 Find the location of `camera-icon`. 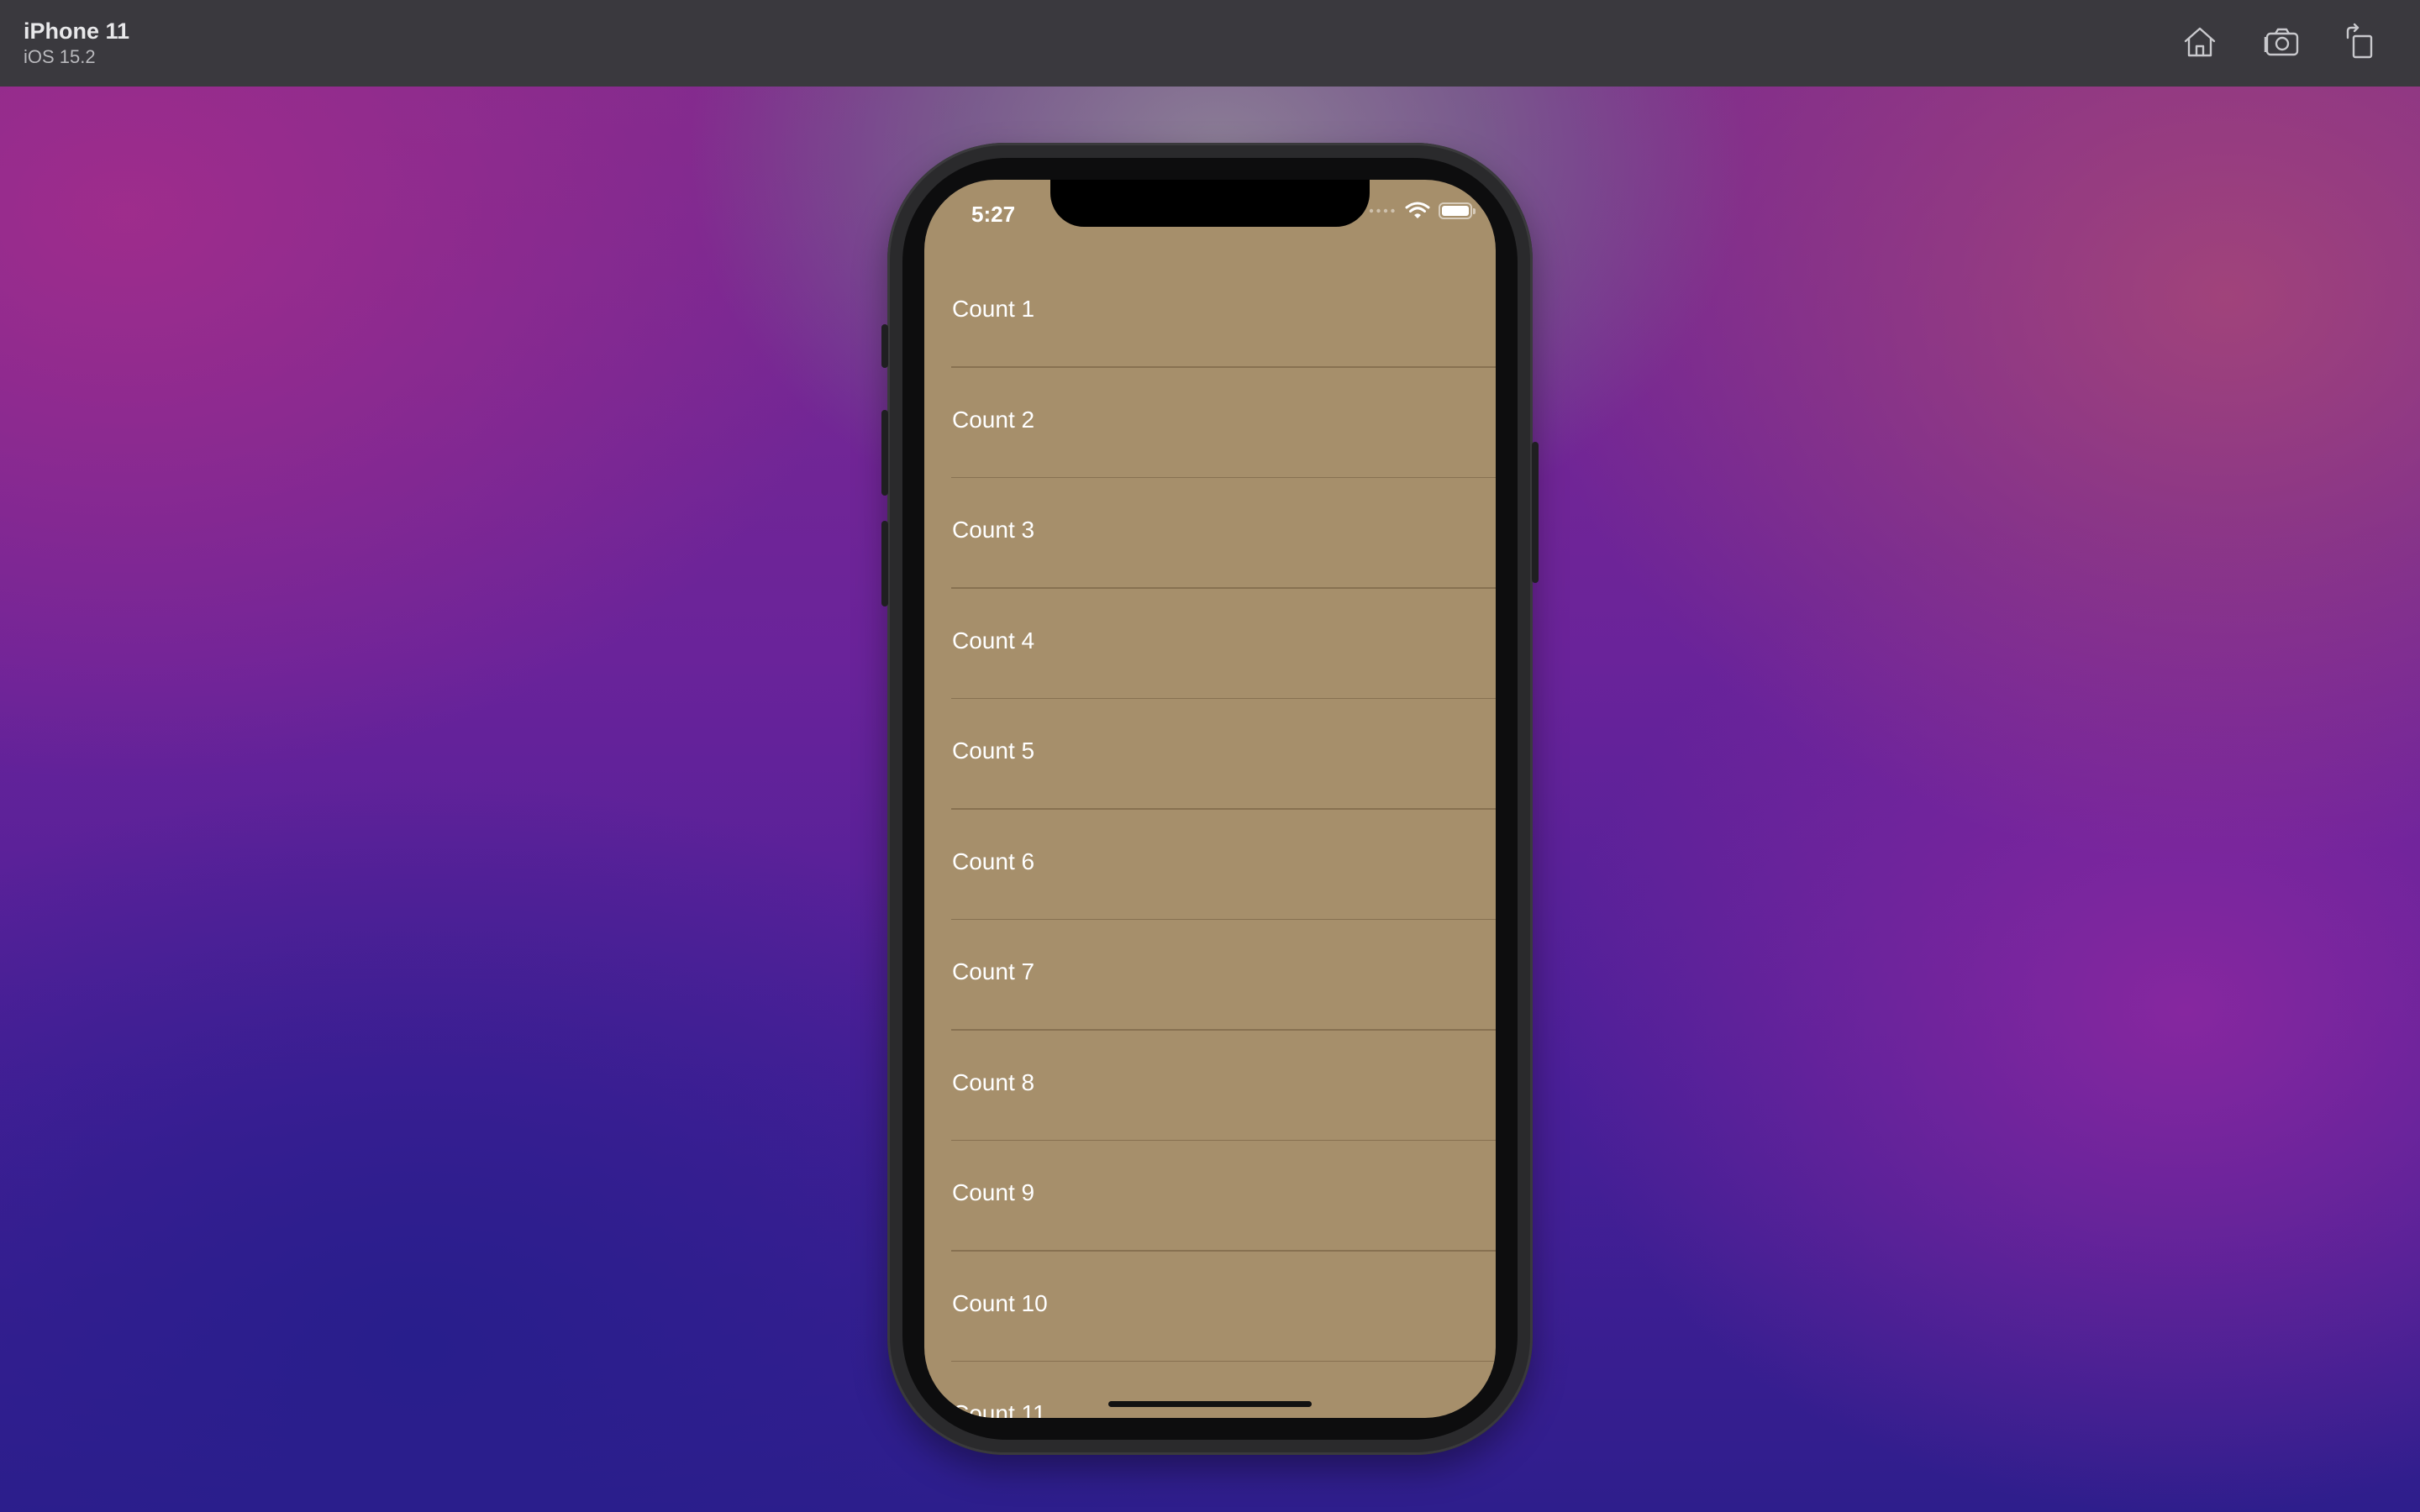

camera-icon is located at coordinates (2281, 42).